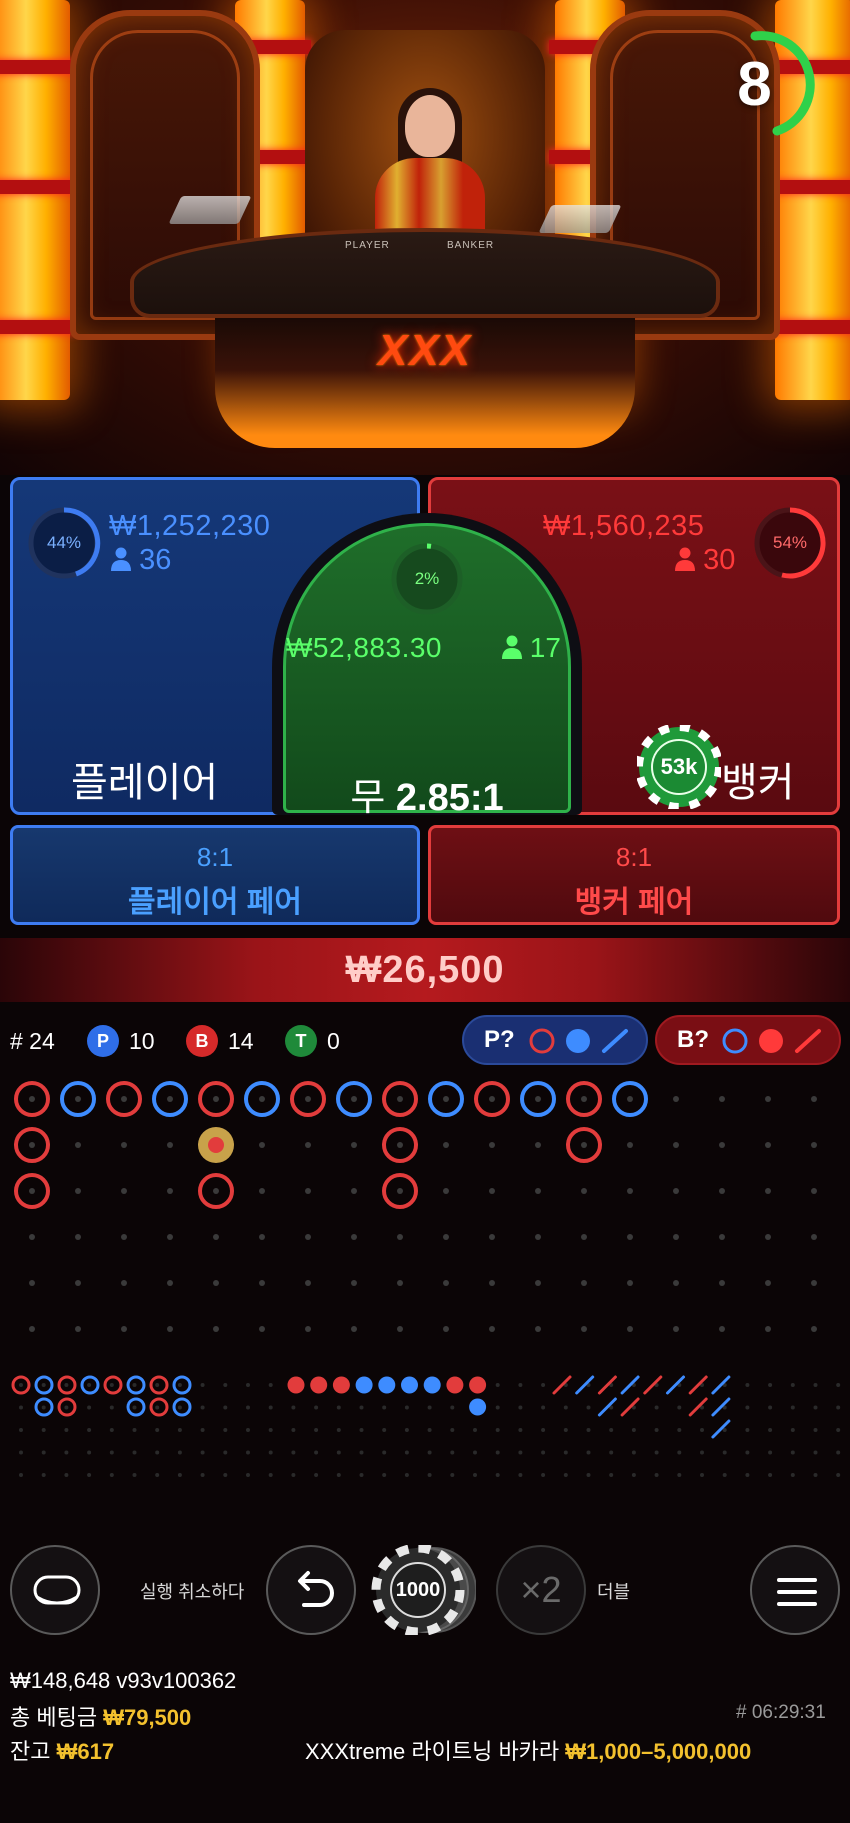  Describe the element at coordinates (103, 1041) in the screenshot. I see `player-badge-icon: P` at that location.